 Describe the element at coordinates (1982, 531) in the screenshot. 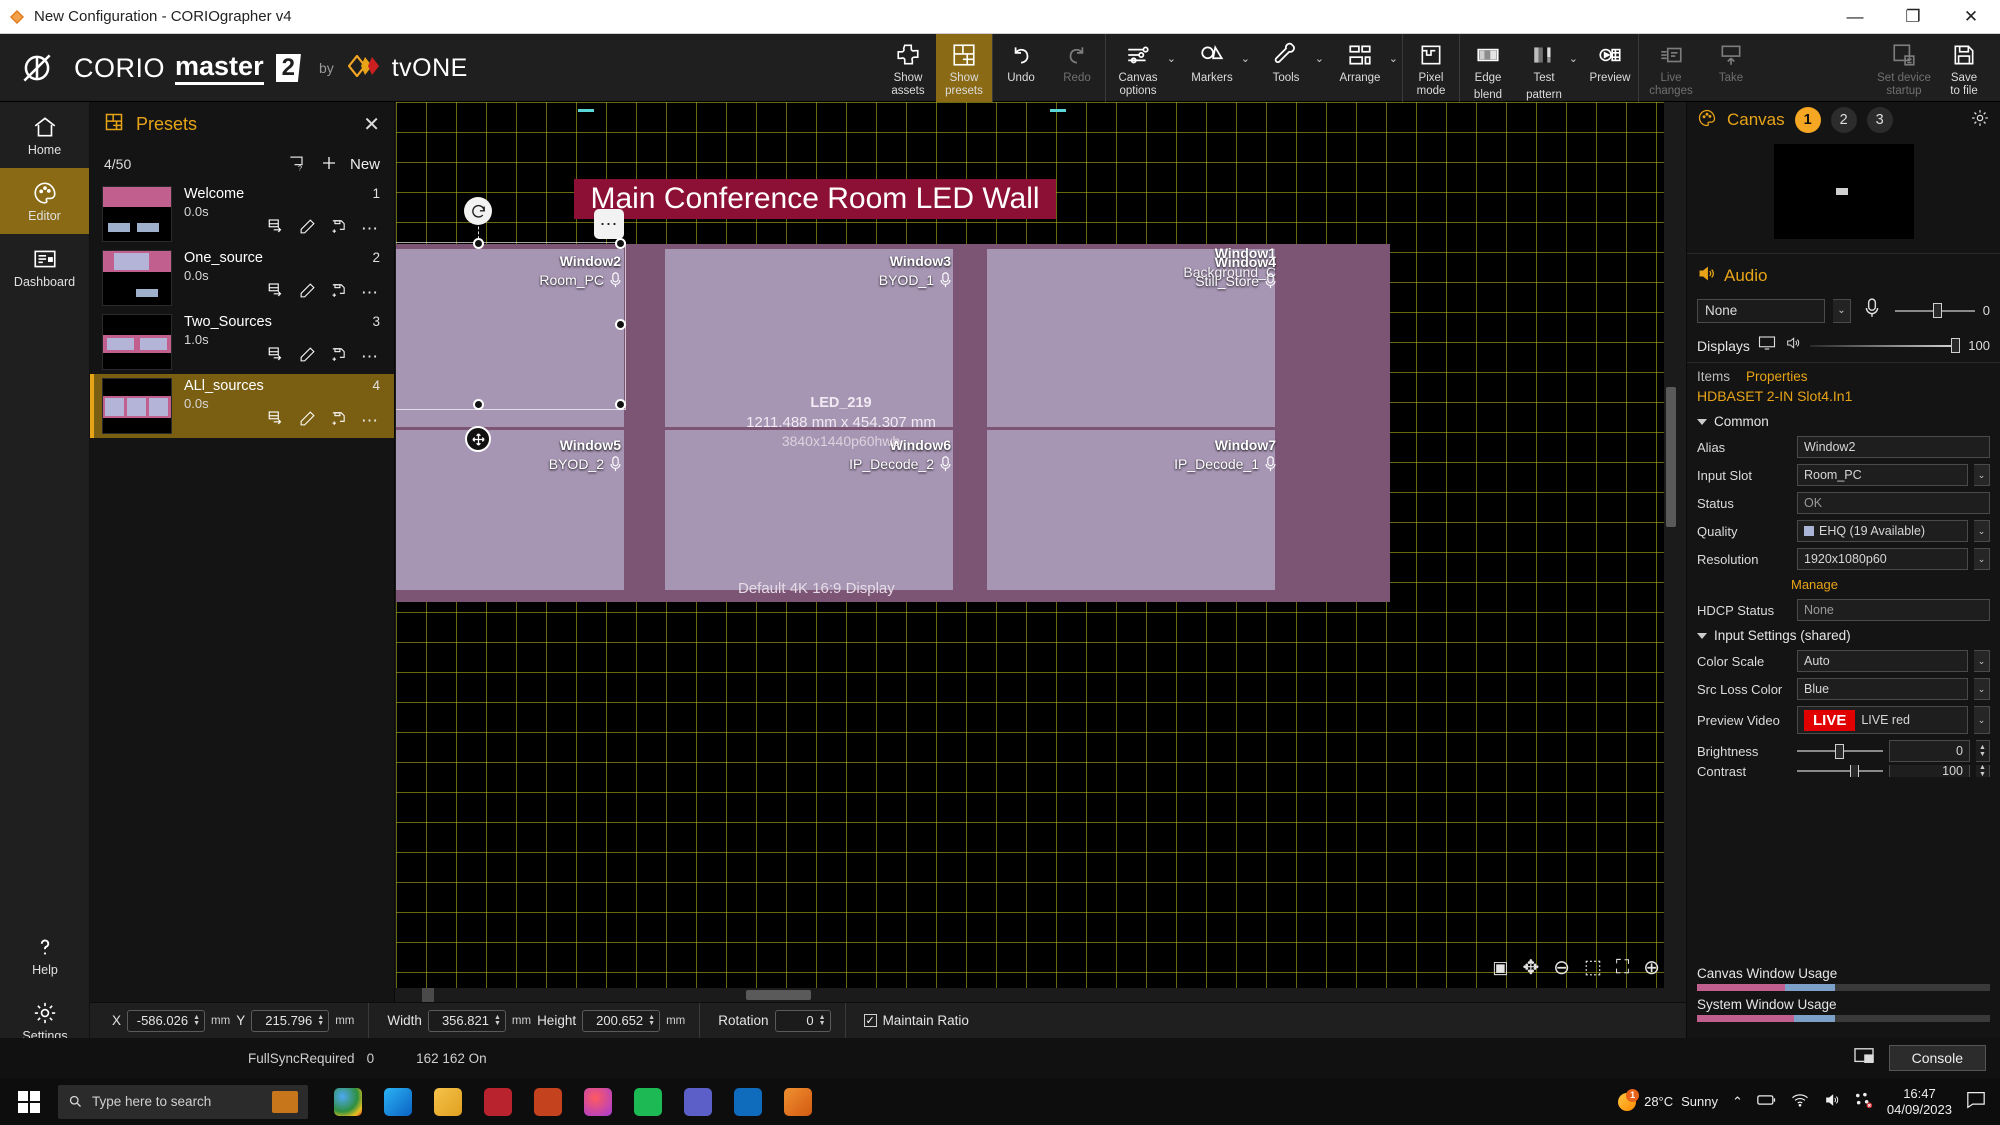

I see `quality-chevron-down-icon: ⌄` at that location.